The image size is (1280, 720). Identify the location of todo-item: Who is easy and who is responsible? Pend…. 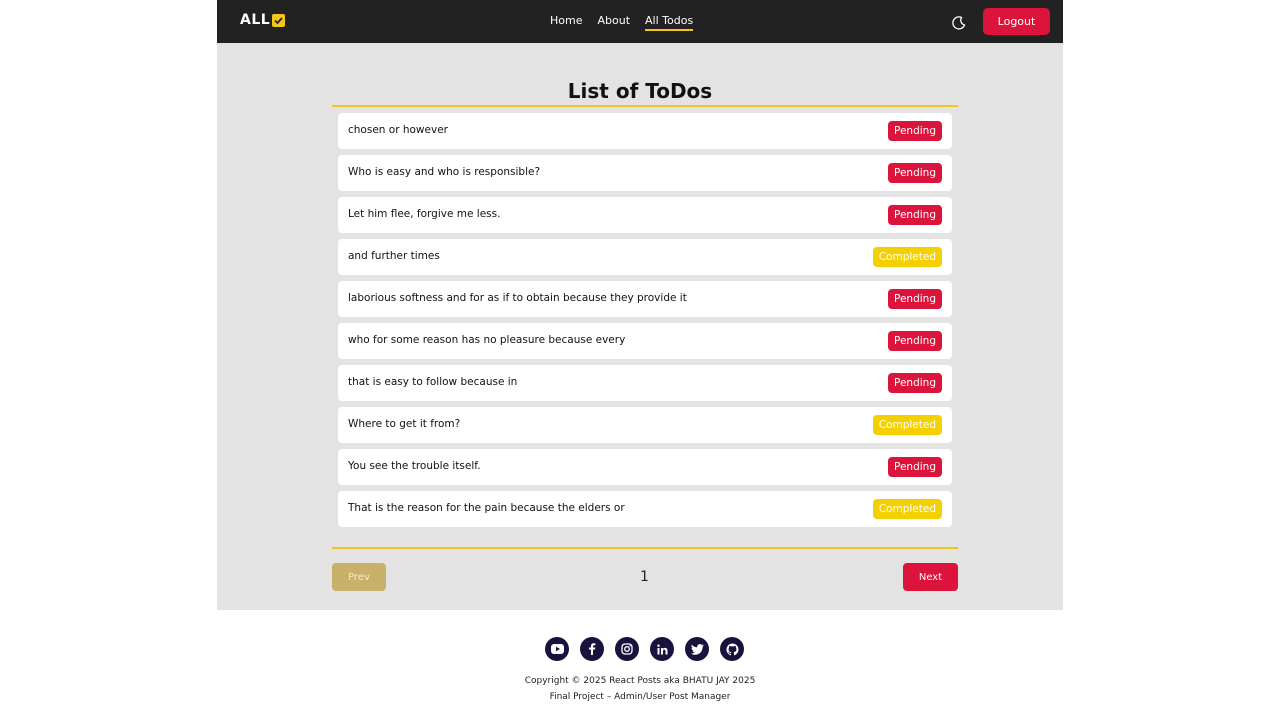
(645, 173).